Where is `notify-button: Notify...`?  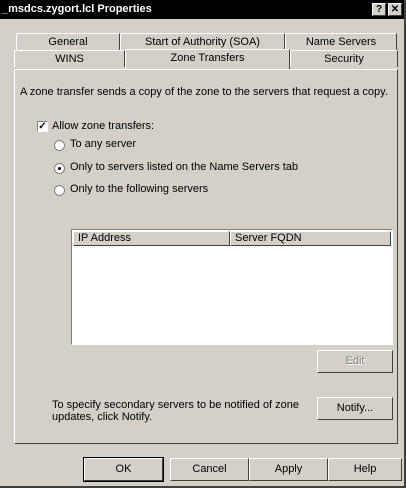 notify-button: Notify... is located at coordinates (355, 408).